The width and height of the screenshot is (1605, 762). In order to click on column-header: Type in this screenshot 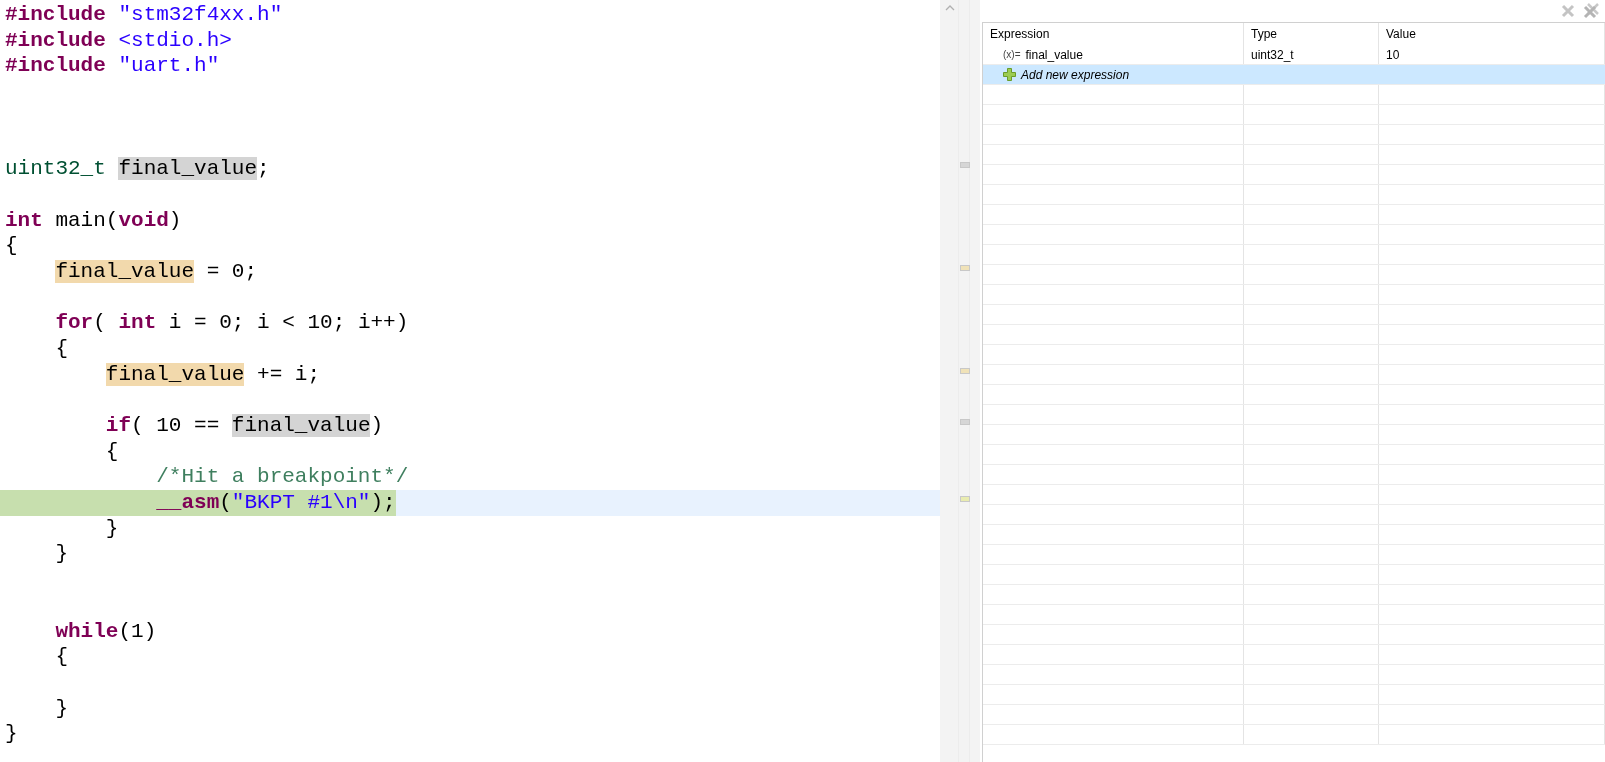, I will do `click(1311, 34)`.